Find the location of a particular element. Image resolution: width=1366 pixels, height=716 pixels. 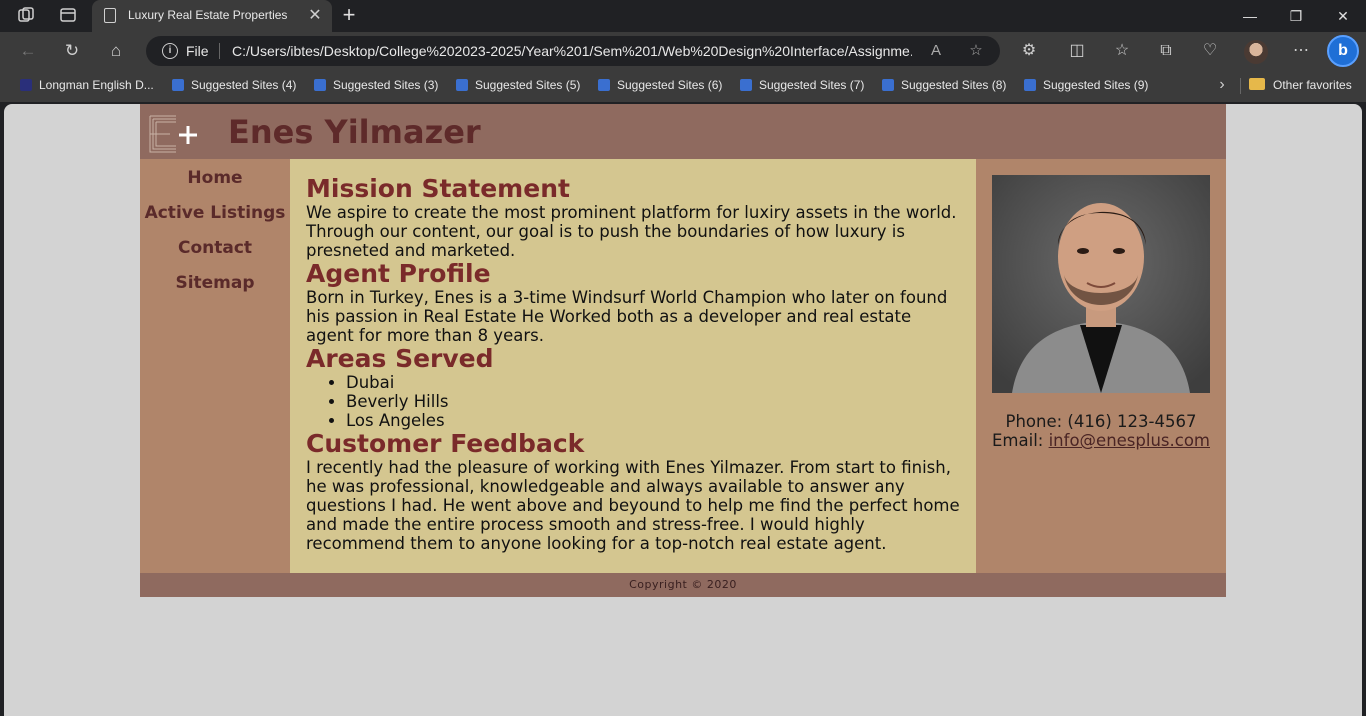

email-line: Email: info@enesplus.com is located at coordinates (1101, 440).